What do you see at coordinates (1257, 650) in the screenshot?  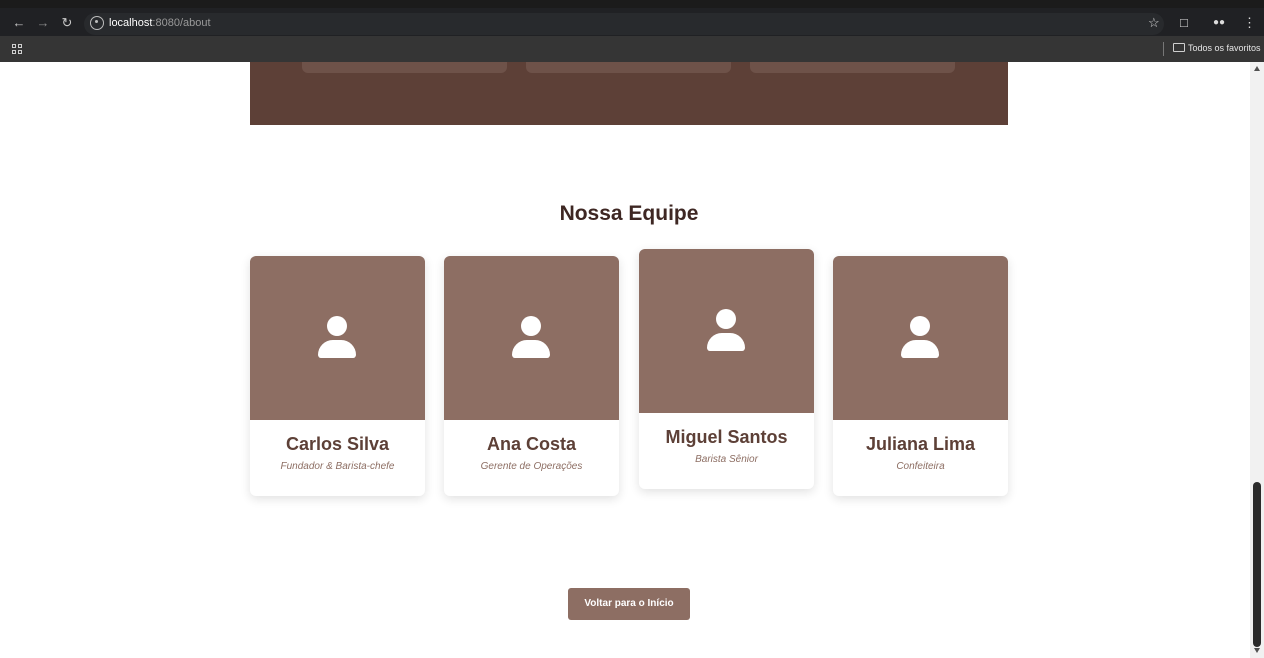 I see `scroll-down-icon` at bounding box center [1257, 650].